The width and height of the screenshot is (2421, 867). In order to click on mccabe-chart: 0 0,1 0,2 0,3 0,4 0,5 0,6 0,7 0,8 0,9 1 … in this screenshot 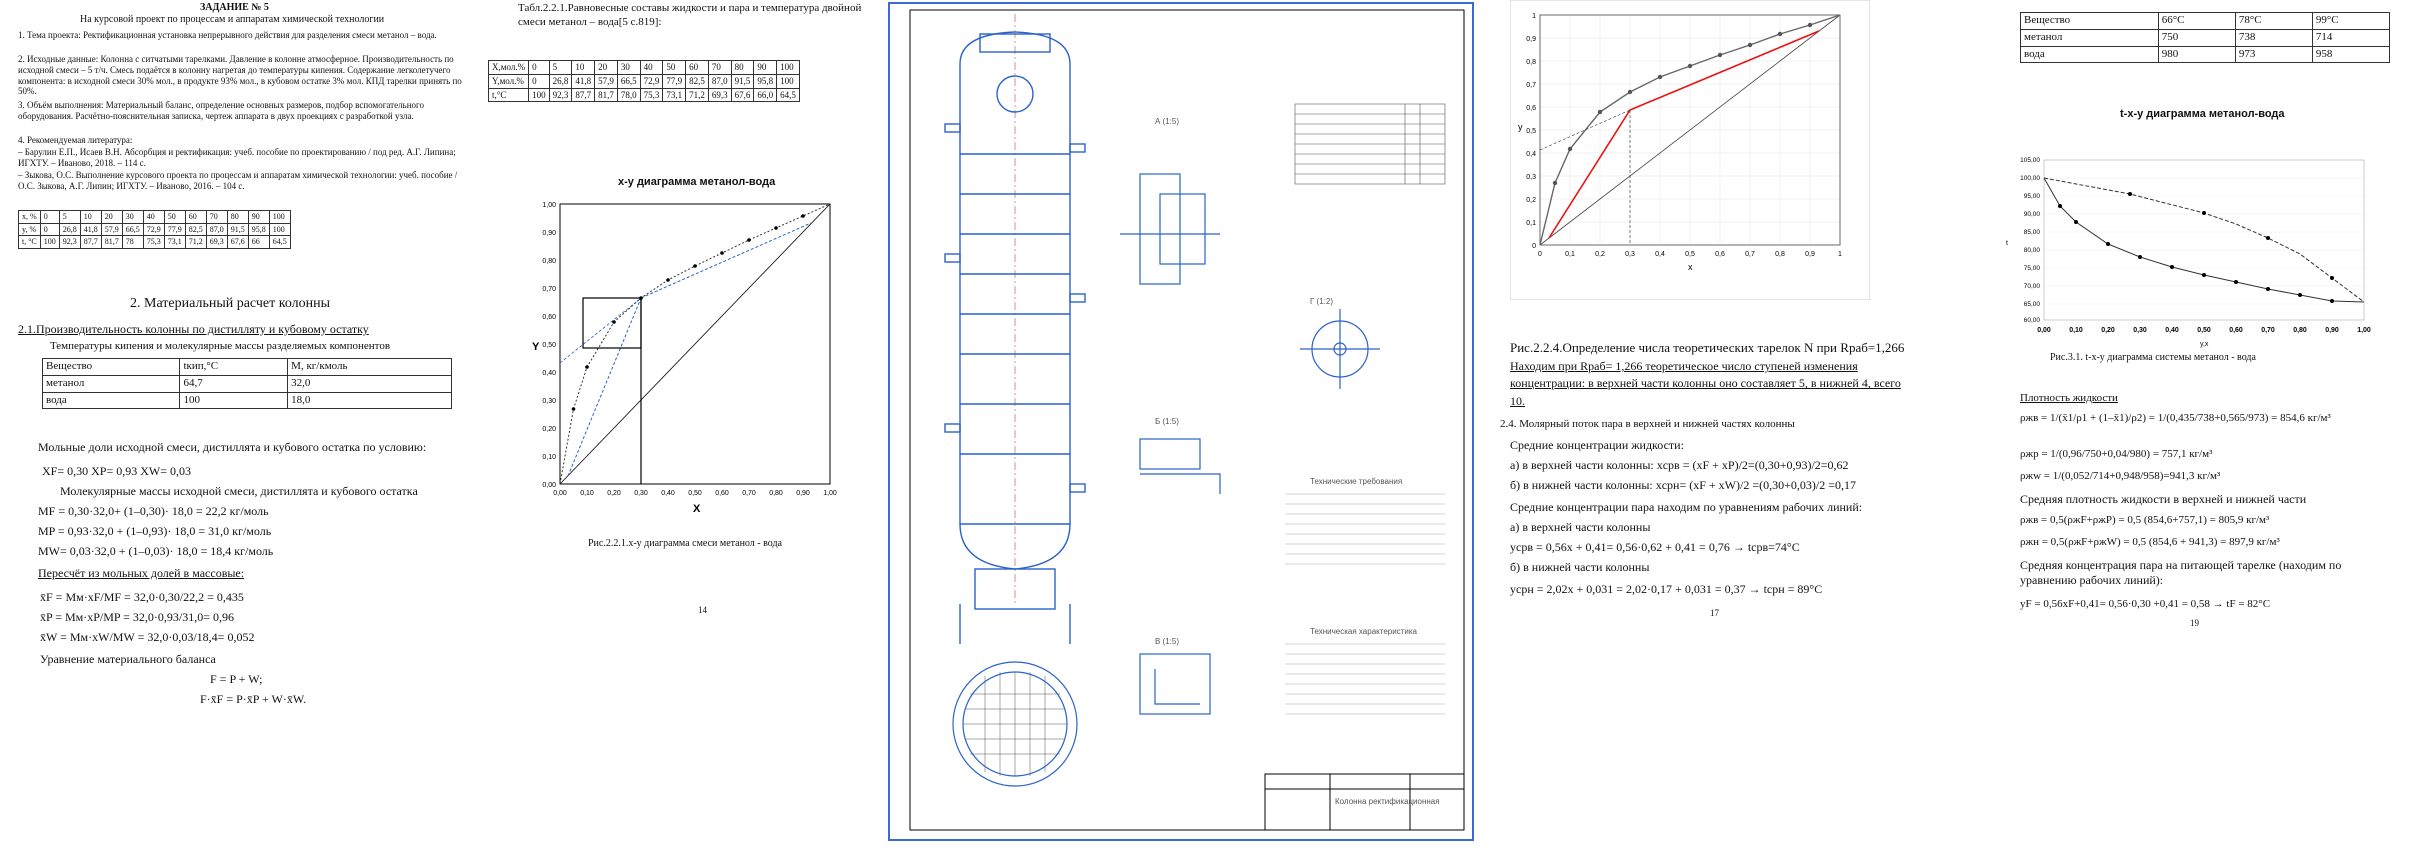, I will do `click(1690, 150)`.